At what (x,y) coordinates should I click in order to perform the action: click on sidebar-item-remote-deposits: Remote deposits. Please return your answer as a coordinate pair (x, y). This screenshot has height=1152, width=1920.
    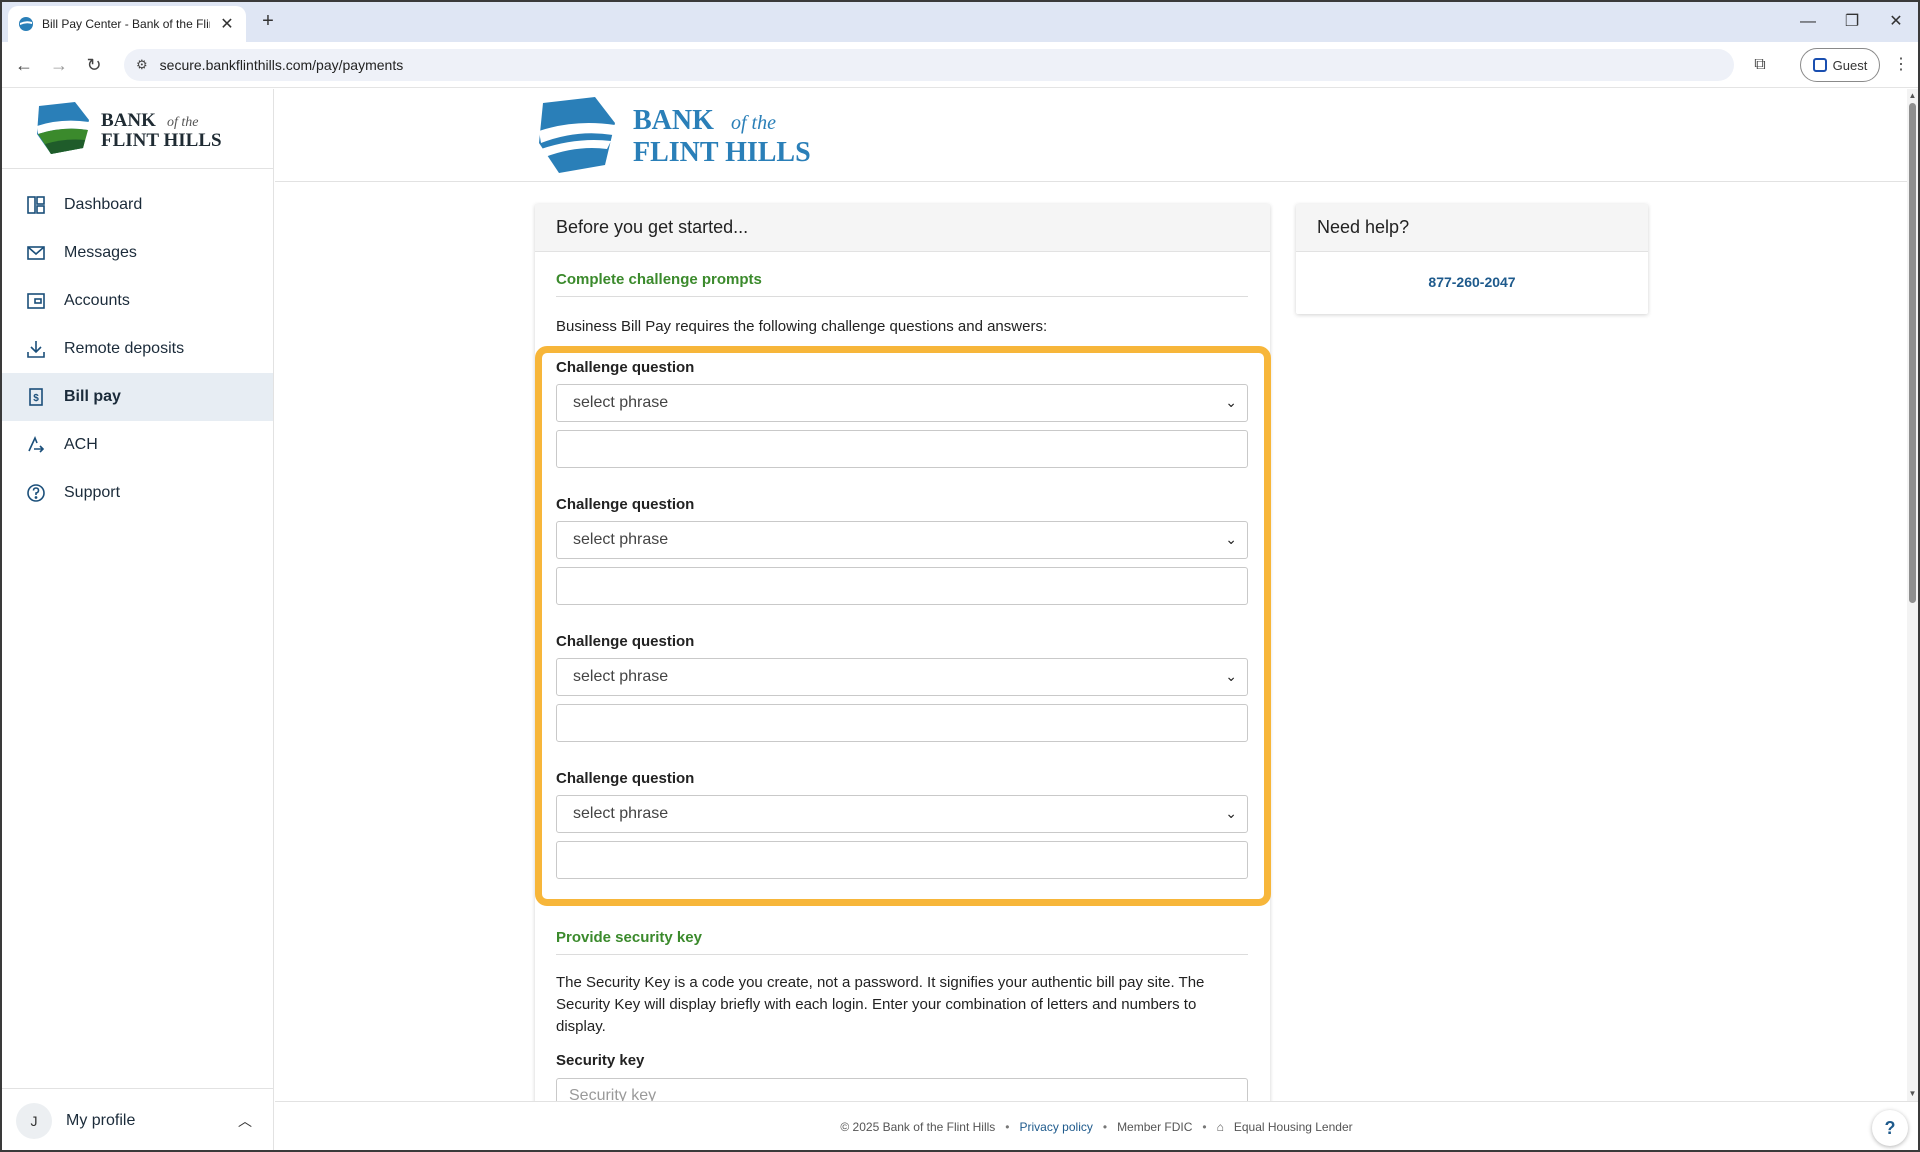
    Looking at the image, I should click on (137, 349).